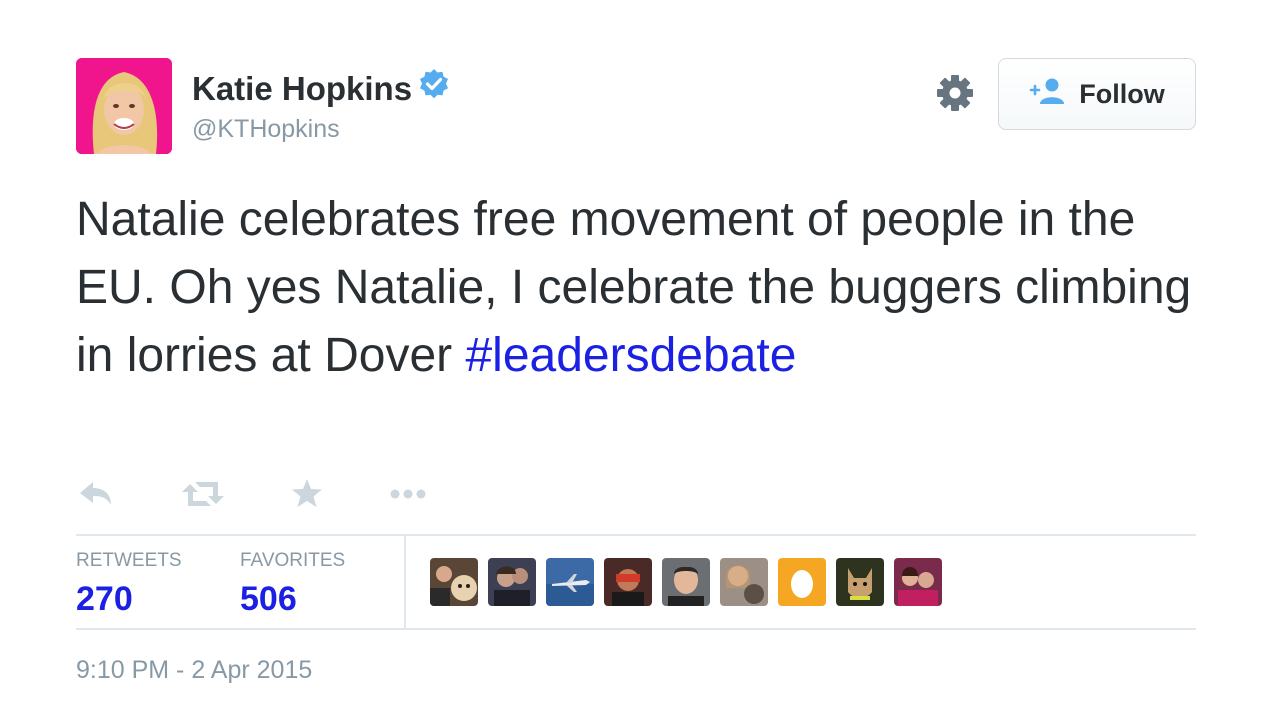 This screenshot has width=1272, height=706. Describe the element at coordinates (266, 129) in the screenshot. I see `user-handle: @KTHopkins` at that location.